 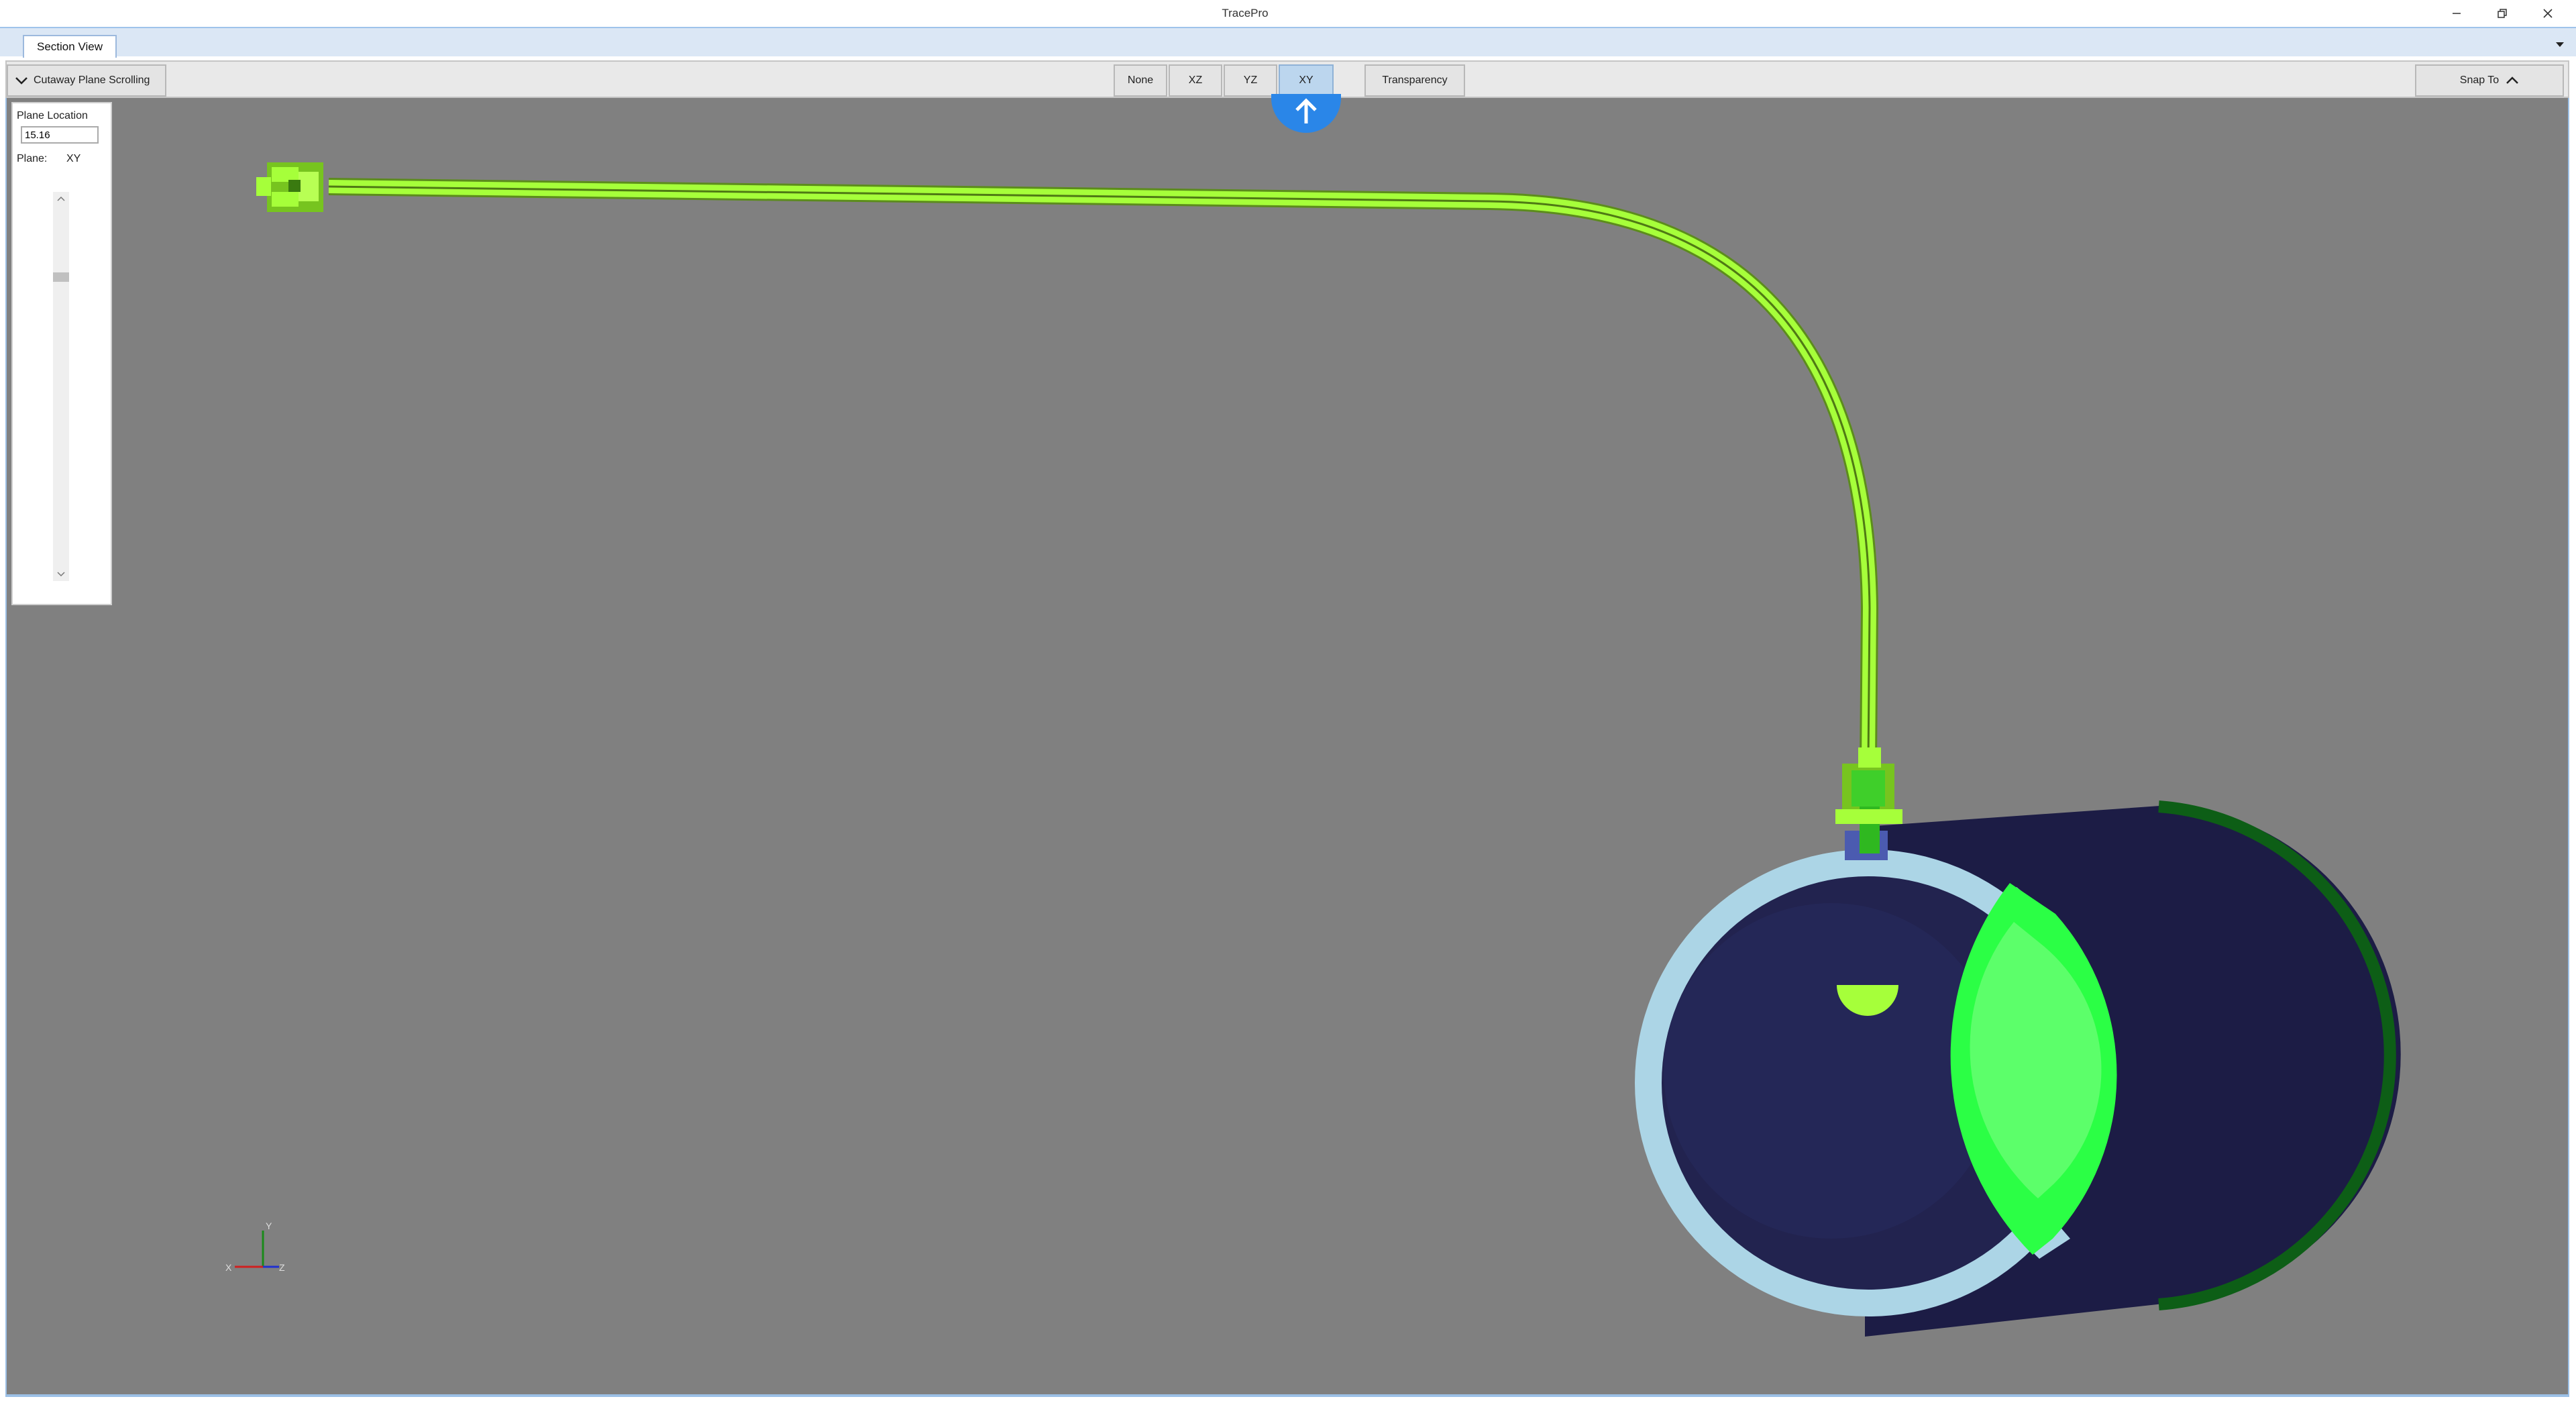 What do you see at coordinates (255, 1247) in the screenshot?
I see `axis-triad: Y X Z` at bounding box center [255, 1247].